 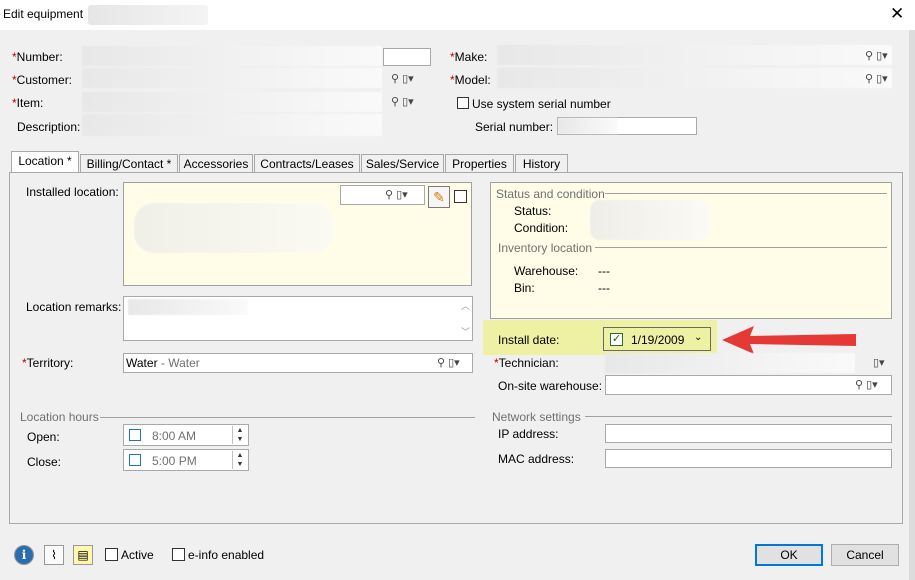 I want to click on serial-label: Serial number:, so click(x=514, y=127).